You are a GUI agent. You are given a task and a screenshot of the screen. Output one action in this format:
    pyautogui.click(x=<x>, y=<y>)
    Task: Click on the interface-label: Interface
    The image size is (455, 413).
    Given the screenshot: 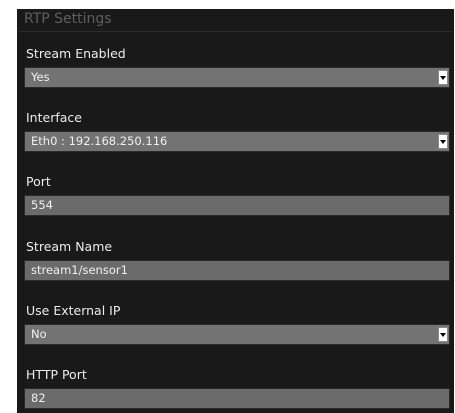 What is the action you would take?
    pyautogui.click(x=54, y=117)
    